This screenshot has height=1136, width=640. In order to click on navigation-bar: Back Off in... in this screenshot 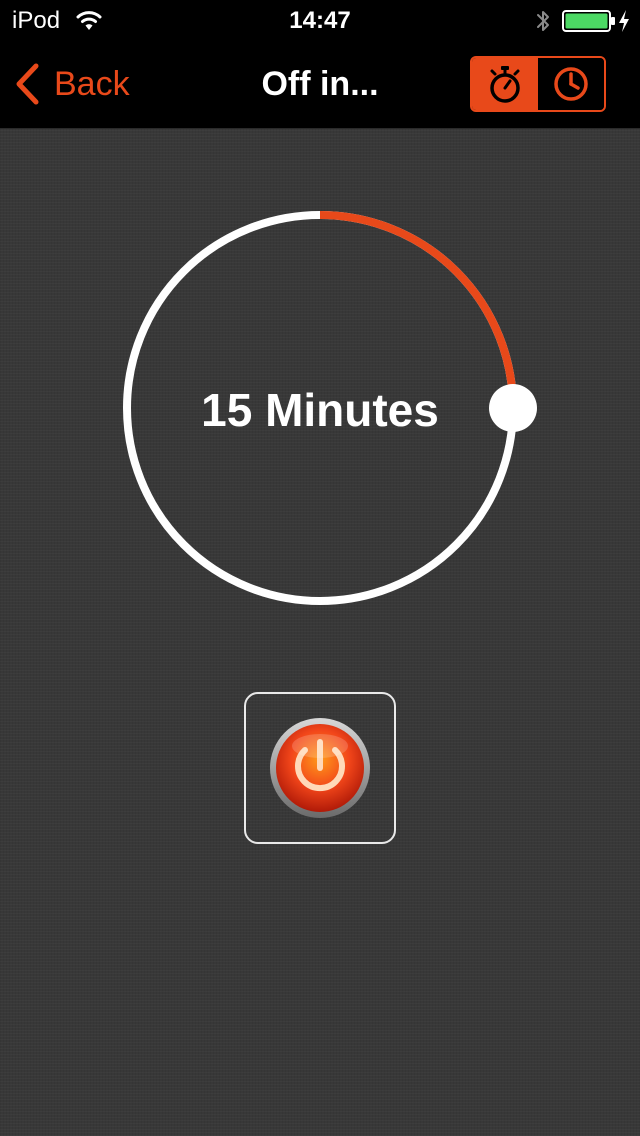, I will do `click(320, 84)`.